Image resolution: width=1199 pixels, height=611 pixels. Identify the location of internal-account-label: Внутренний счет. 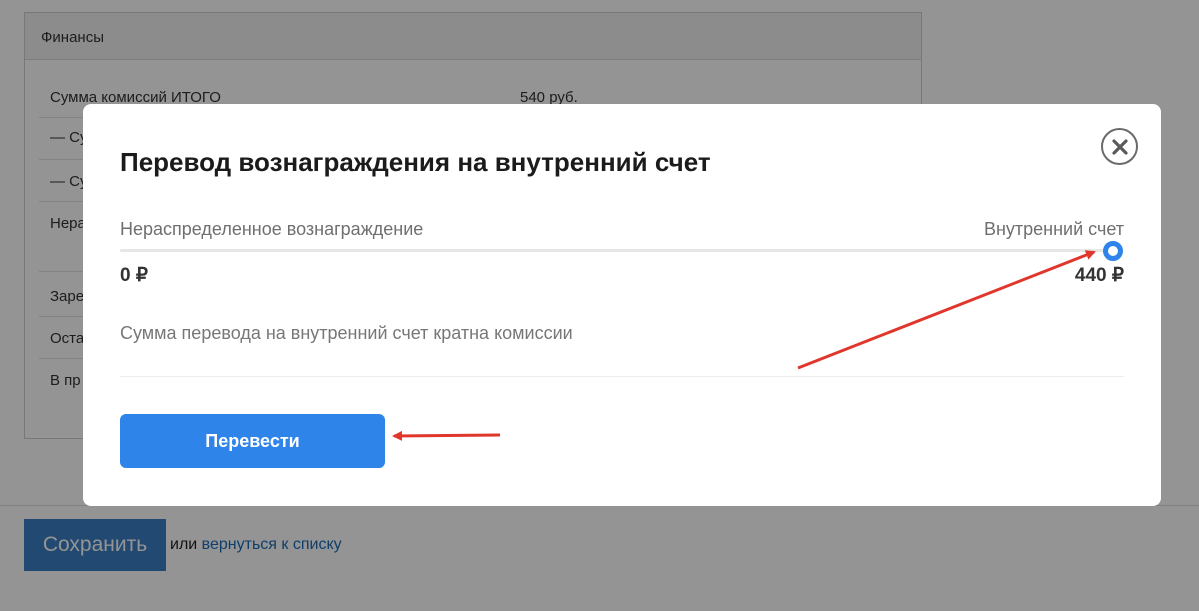
(1053, 229).